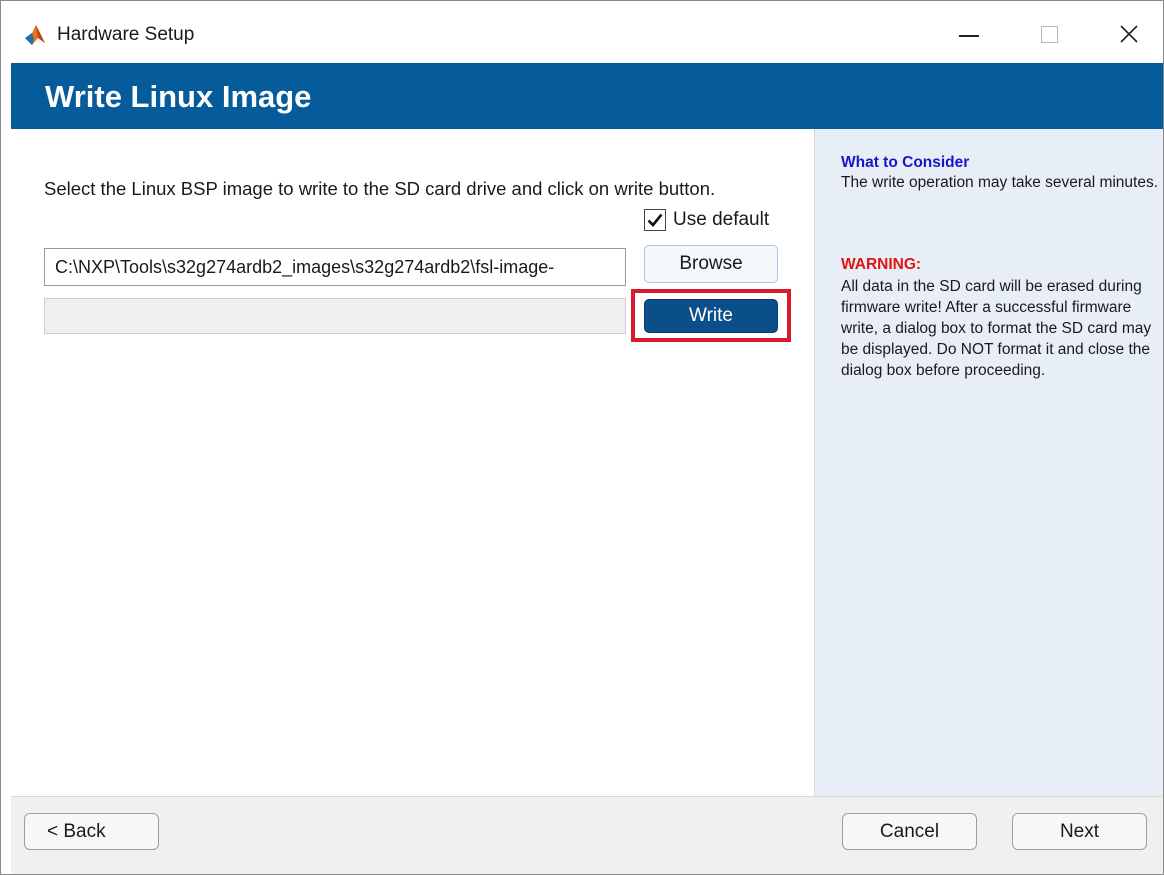 The image size is (1164, 875). I want to click on close-icon, so click(1129, 34).